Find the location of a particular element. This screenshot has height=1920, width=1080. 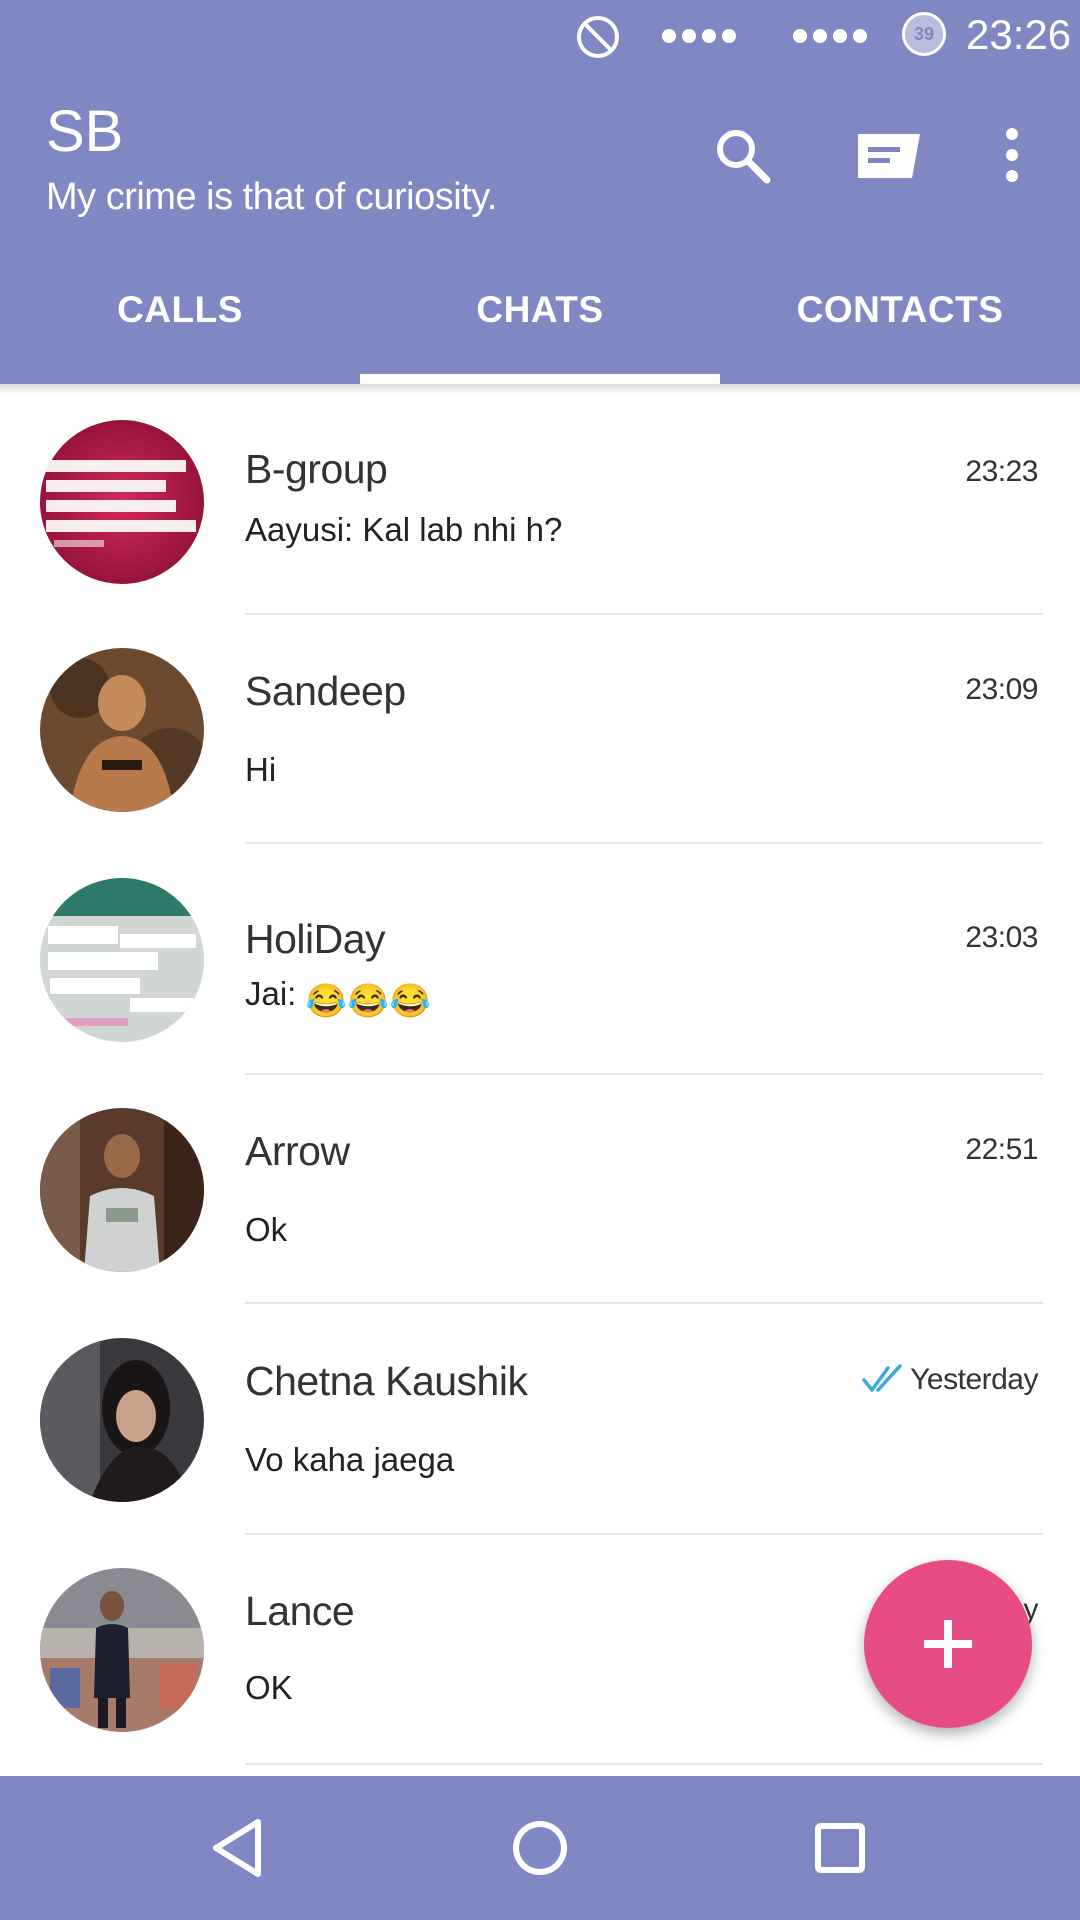

chat-last-message: Aayusi: Kal lab nhi h? is located at coordinates (404, 529).